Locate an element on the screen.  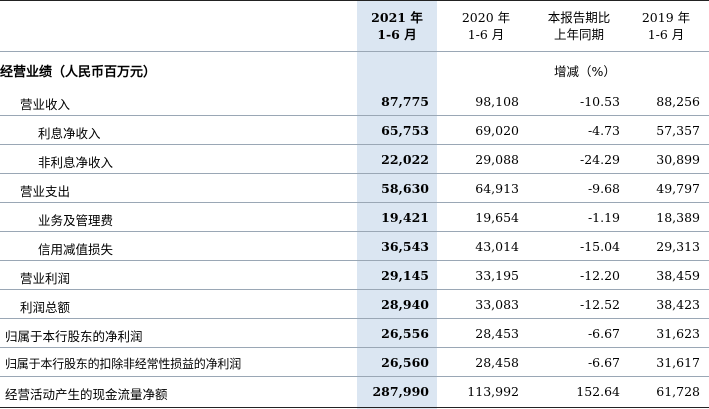
value-2019: 88,256 is located at coordinates (678, 101).